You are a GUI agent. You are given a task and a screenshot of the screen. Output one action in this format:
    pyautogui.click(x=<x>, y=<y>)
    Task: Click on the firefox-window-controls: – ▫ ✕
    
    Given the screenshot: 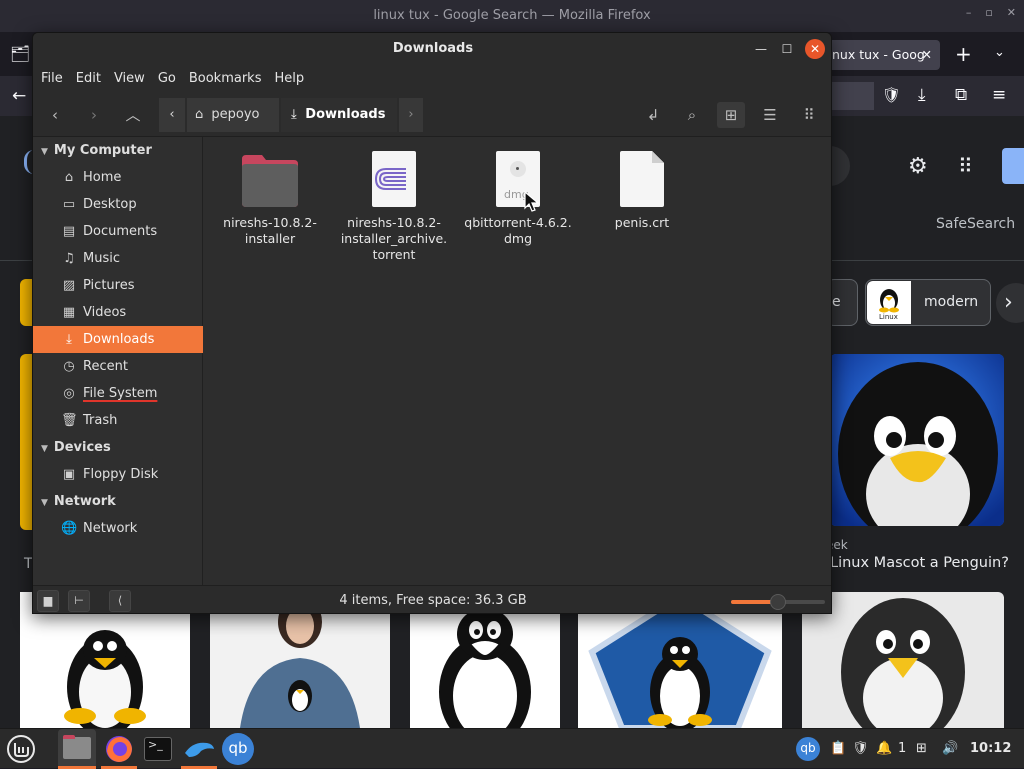 What is the action you would take?
    pyautogui.click(x=991, y=12)
    